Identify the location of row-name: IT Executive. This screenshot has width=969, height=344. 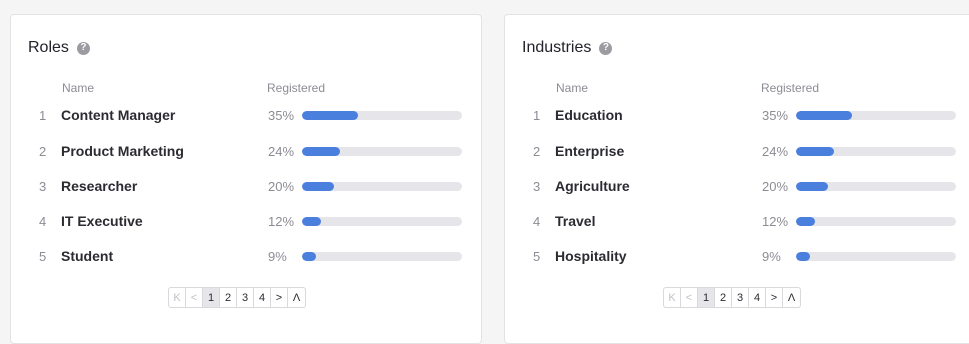
(102, 221).